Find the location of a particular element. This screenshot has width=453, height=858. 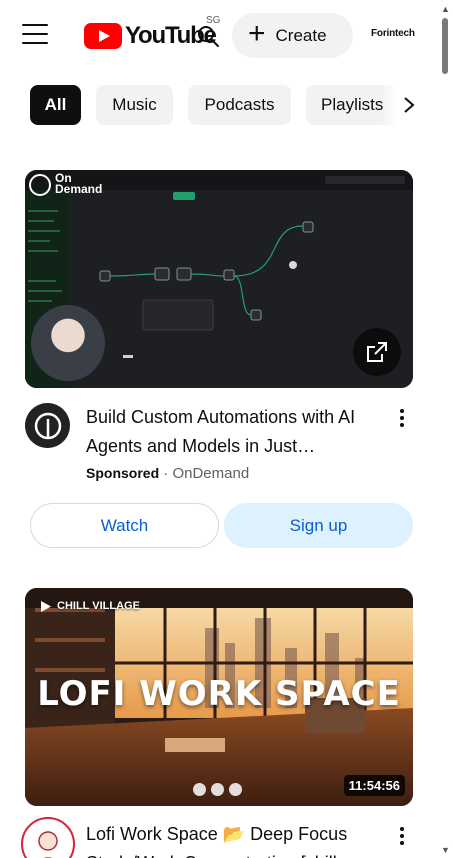

create-button-label: Create is located at coordinates (301, 35).